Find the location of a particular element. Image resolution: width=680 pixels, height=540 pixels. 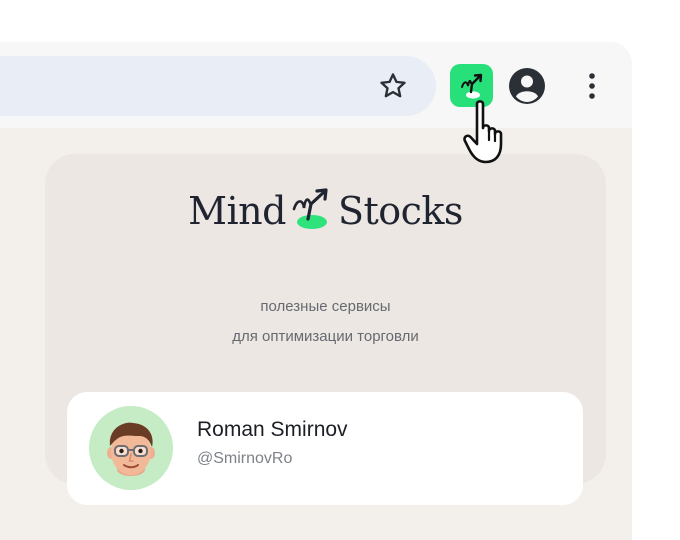

user-name: Roman Smirnov is located at coordinates (272, 429).